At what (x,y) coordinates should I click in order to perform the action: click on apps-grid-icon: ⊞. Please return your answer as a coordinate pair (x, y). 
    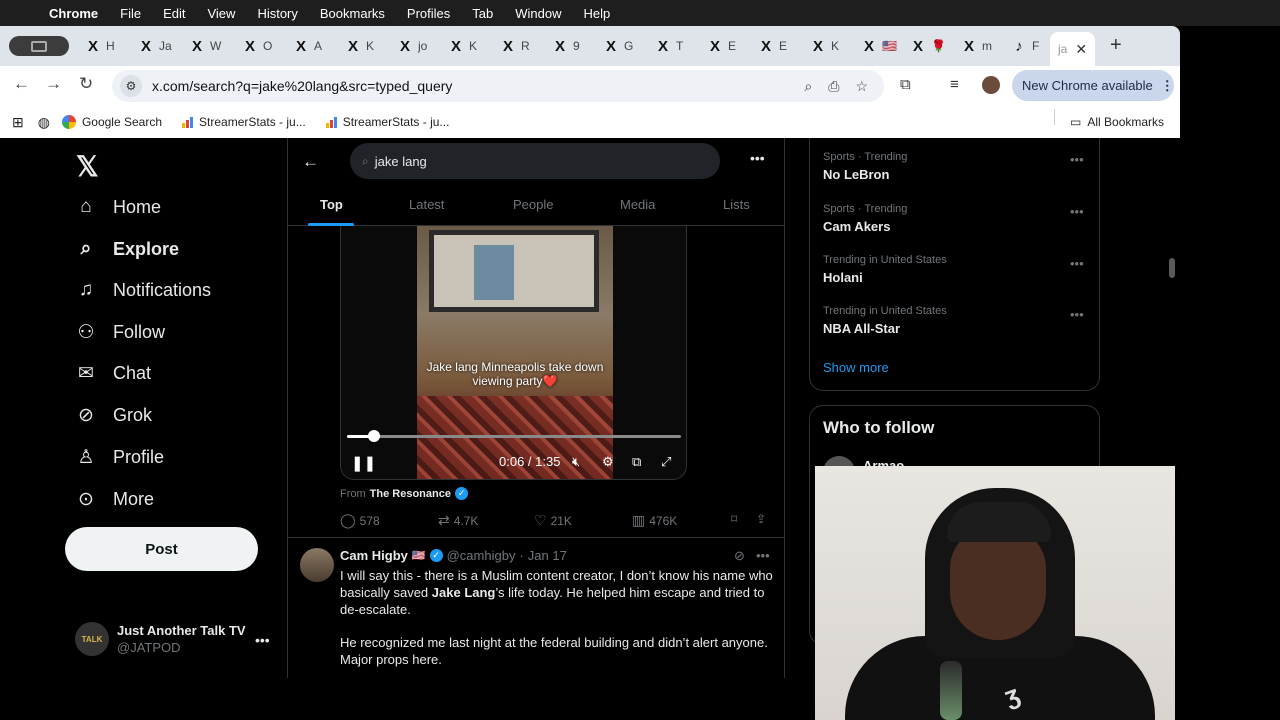
    Looking at the image, I should click on (18, 122).